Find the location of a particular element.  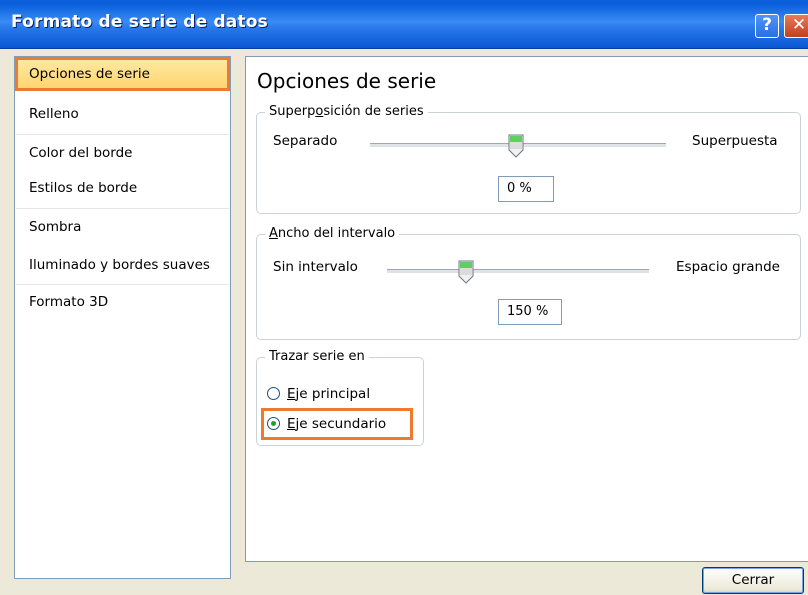

overlap-value-input: 0 % is located at coordinates (526, 189).